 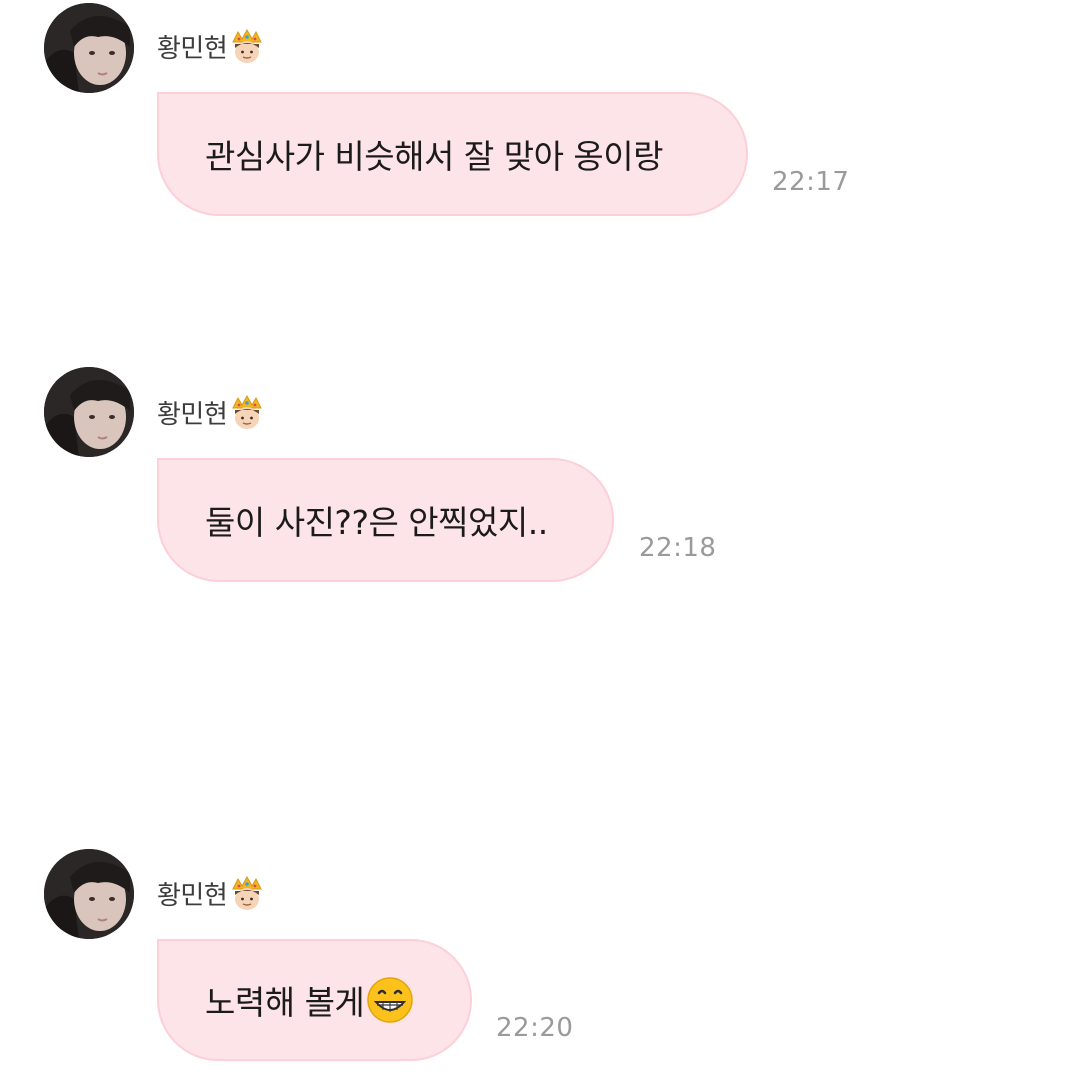 I want to click on message-bubble: 관심사가 비슷해서 잘 맞아 옹이랑, so click(x=452, y=154).